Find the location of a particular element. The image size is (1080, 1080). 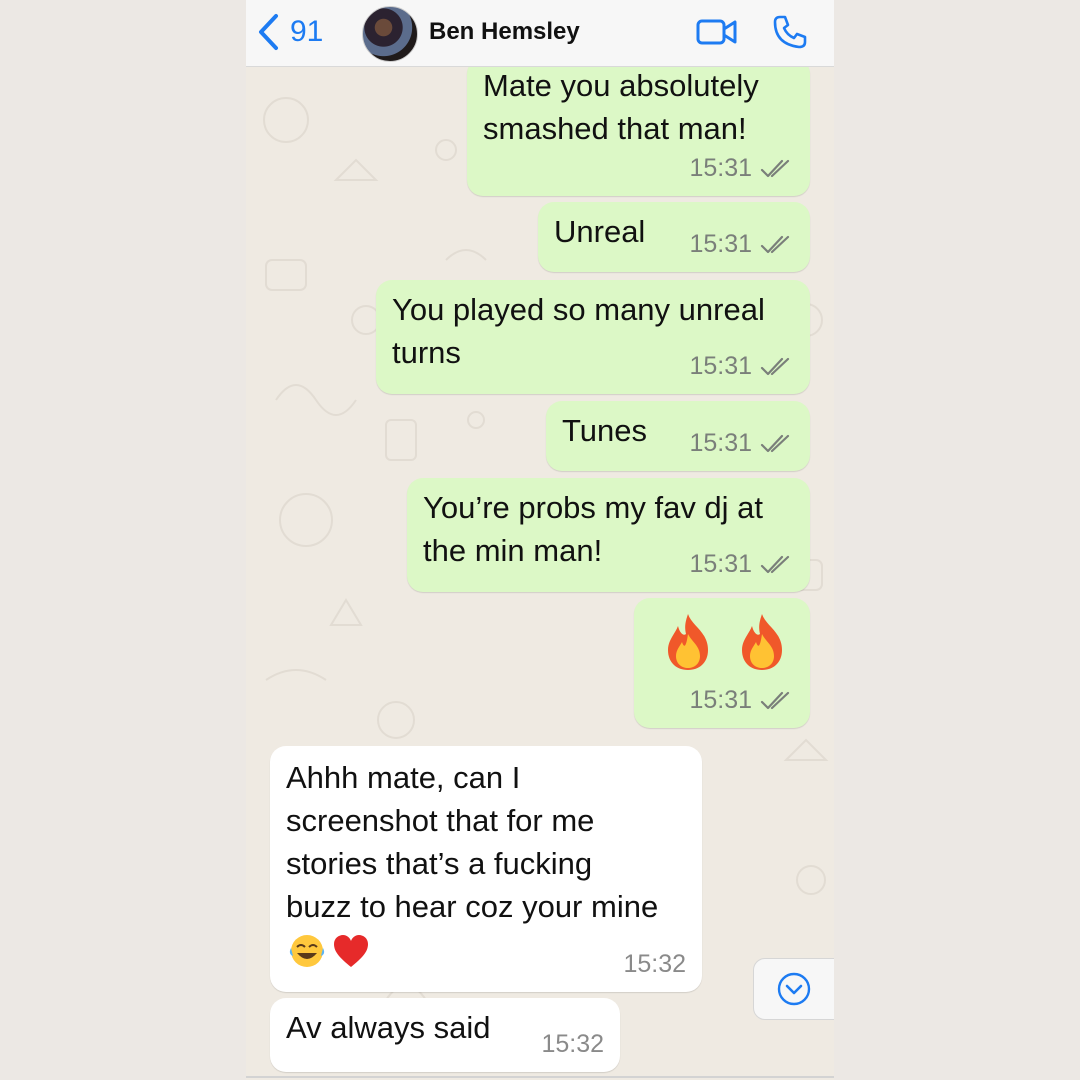

chat-header: 91 Ben Hemsley is located at coordinates (540, 33).